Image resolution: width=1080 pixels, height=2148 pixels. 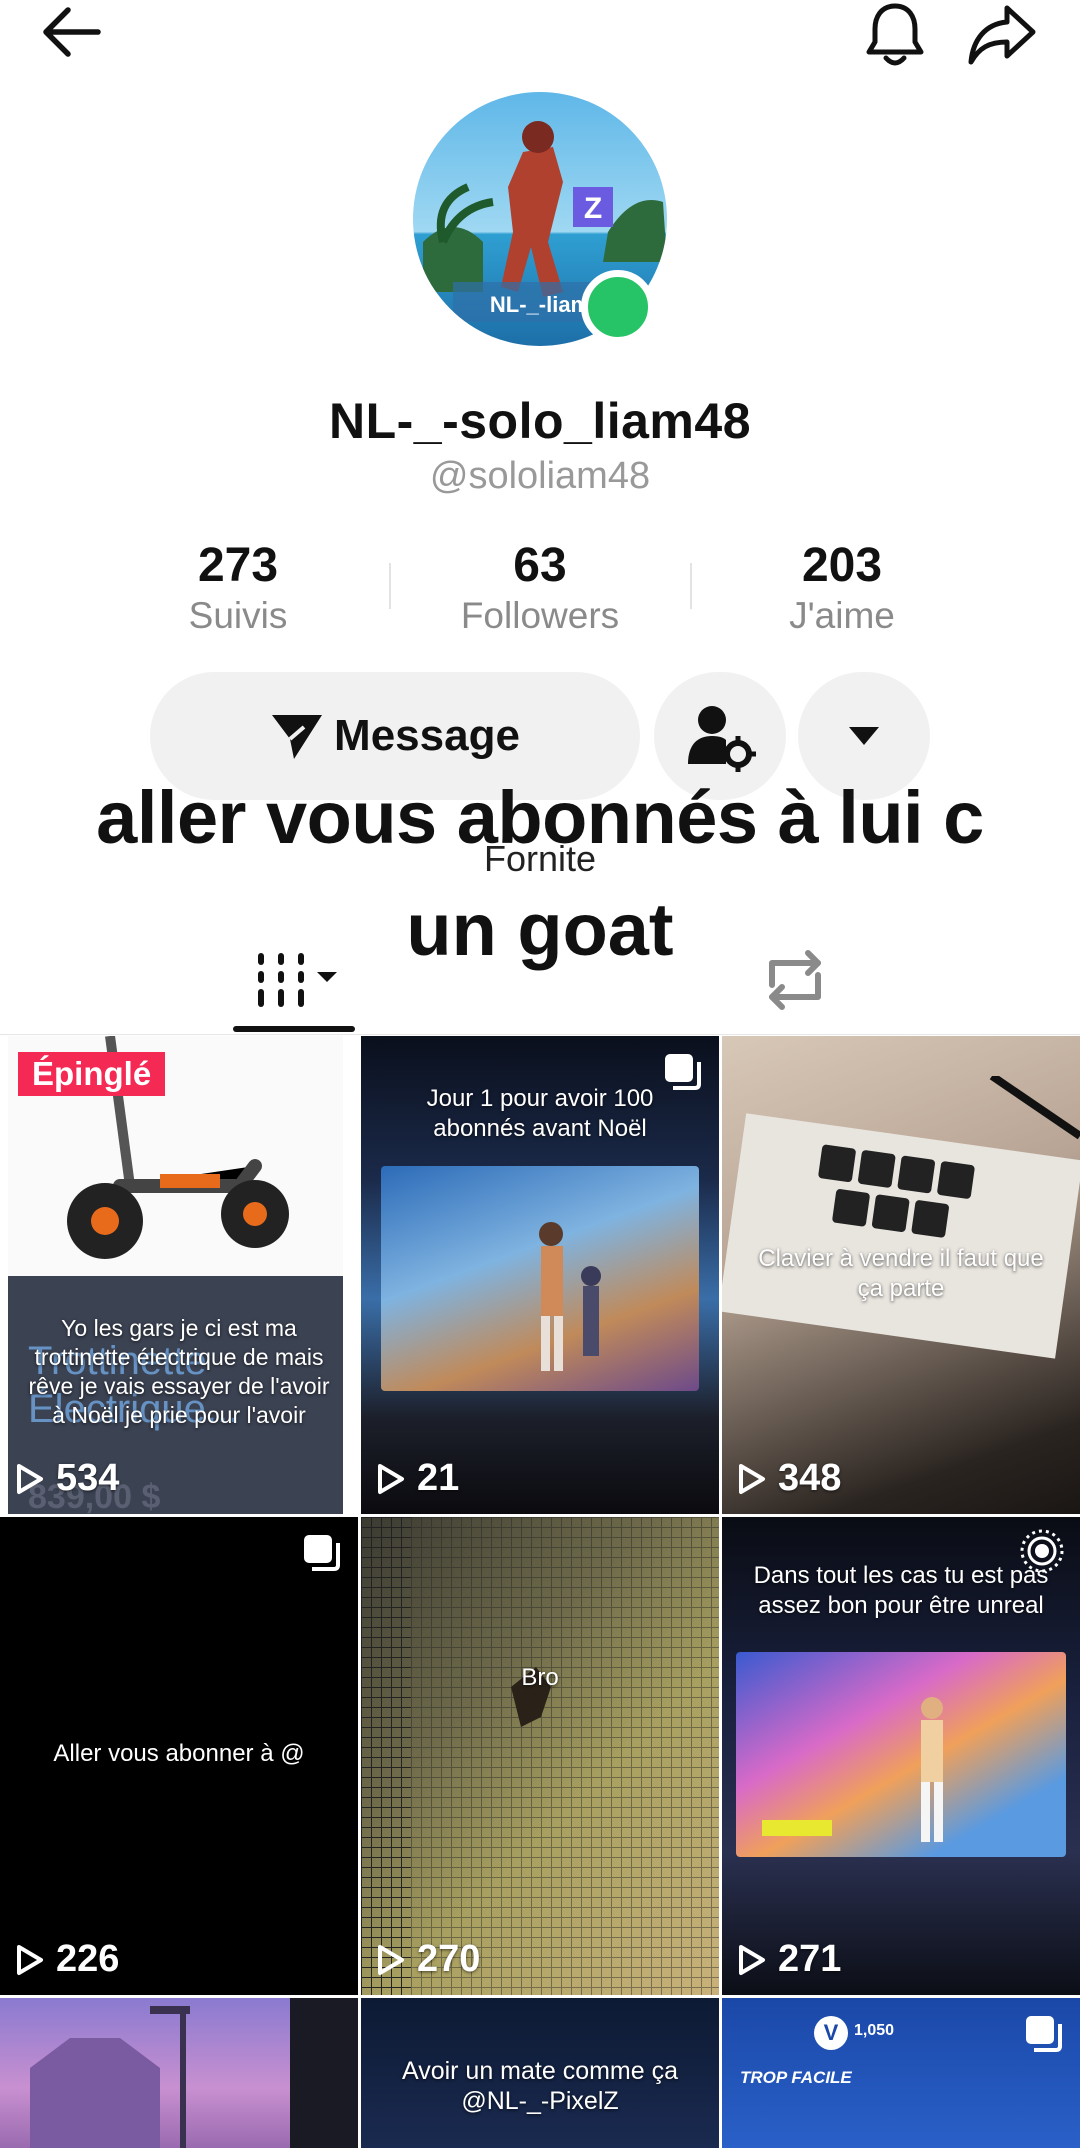 What do you see at coordinates (540, 929) in the screenshot?
I see `bio-line-2: un goat` at bounding box center [540, 929].